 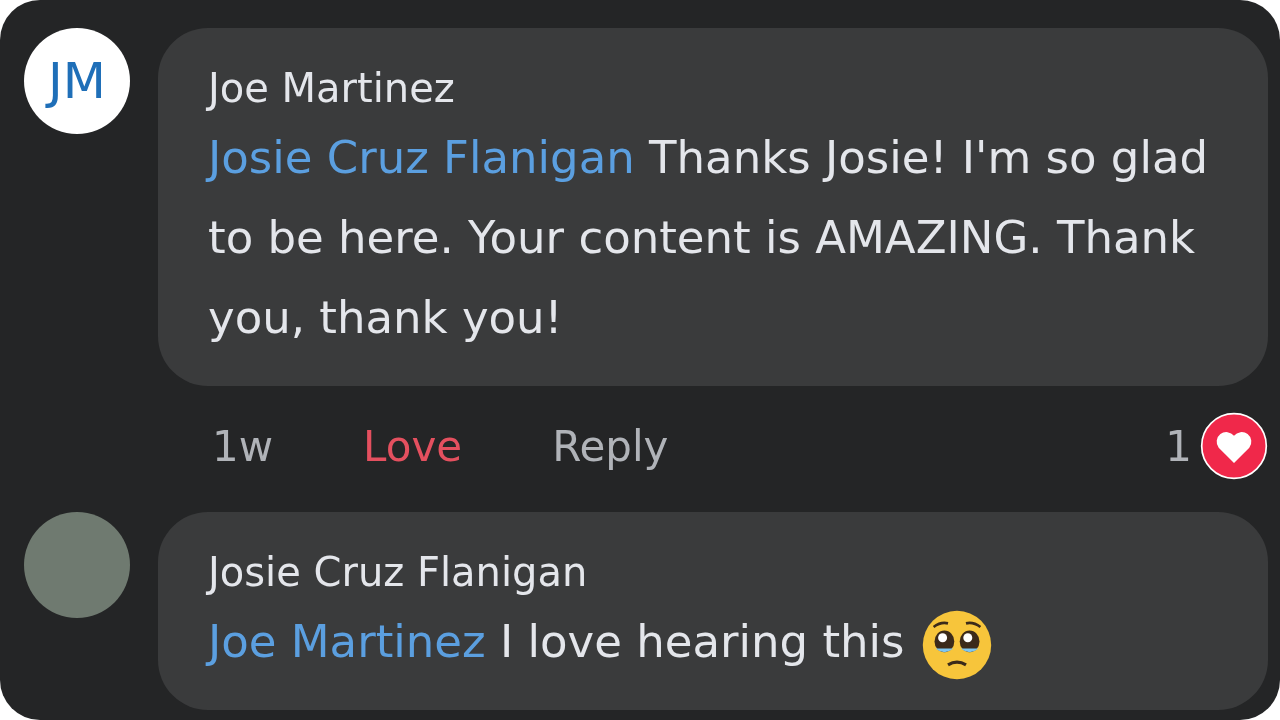 I want to click on comment-time: 1w, so click(x=243, y=446).